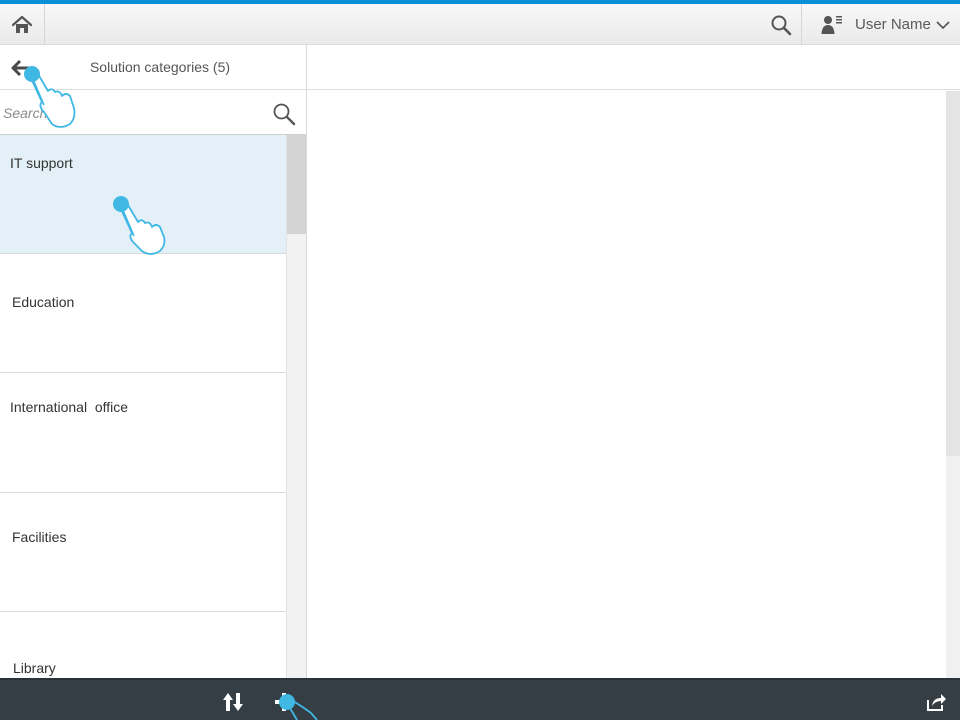  What do you see at coordinates (39, 537) in the screenshot?
I see `list-item-label: Facilities` at bounding box center [39, 537].